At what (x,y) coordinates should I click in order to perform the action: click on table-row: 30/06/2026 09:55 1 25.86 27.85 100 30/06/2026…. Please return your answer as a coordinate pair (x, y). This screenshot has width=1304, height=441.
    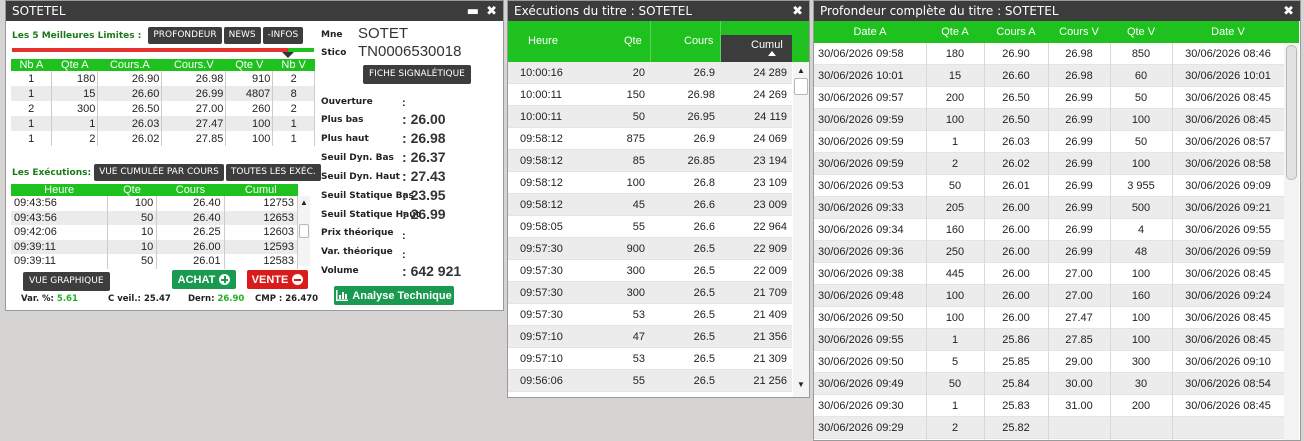
    Looking at the image, I should click on (1049, 340).